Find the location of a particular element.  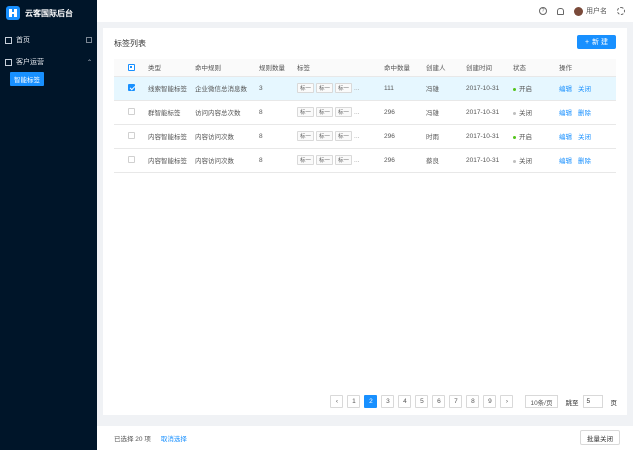

column-header: 操作 is located at coordinates (586, 68).